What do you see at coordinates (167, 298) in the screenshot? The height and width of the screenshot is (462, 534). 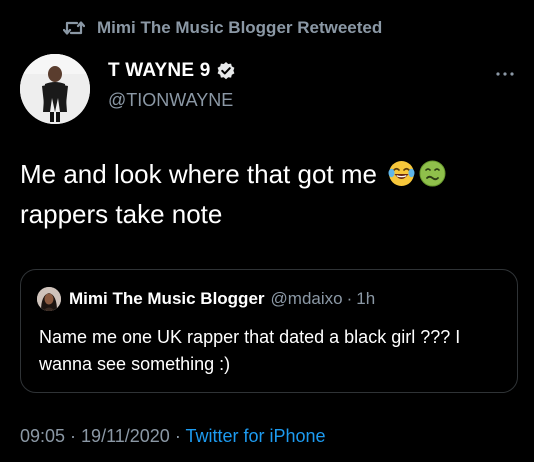 I see `quoted-tweet-display-name: Mimi The Music Blogger` at bounding box center [167, 298].